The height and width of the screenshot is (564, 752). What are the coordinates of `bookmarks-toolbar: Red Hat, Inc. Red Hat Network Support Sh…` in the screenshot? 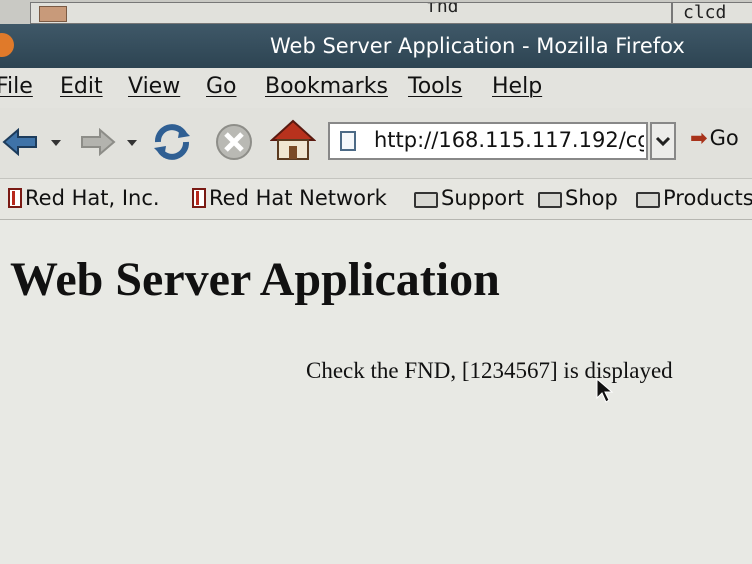 It's located at (376, 199).